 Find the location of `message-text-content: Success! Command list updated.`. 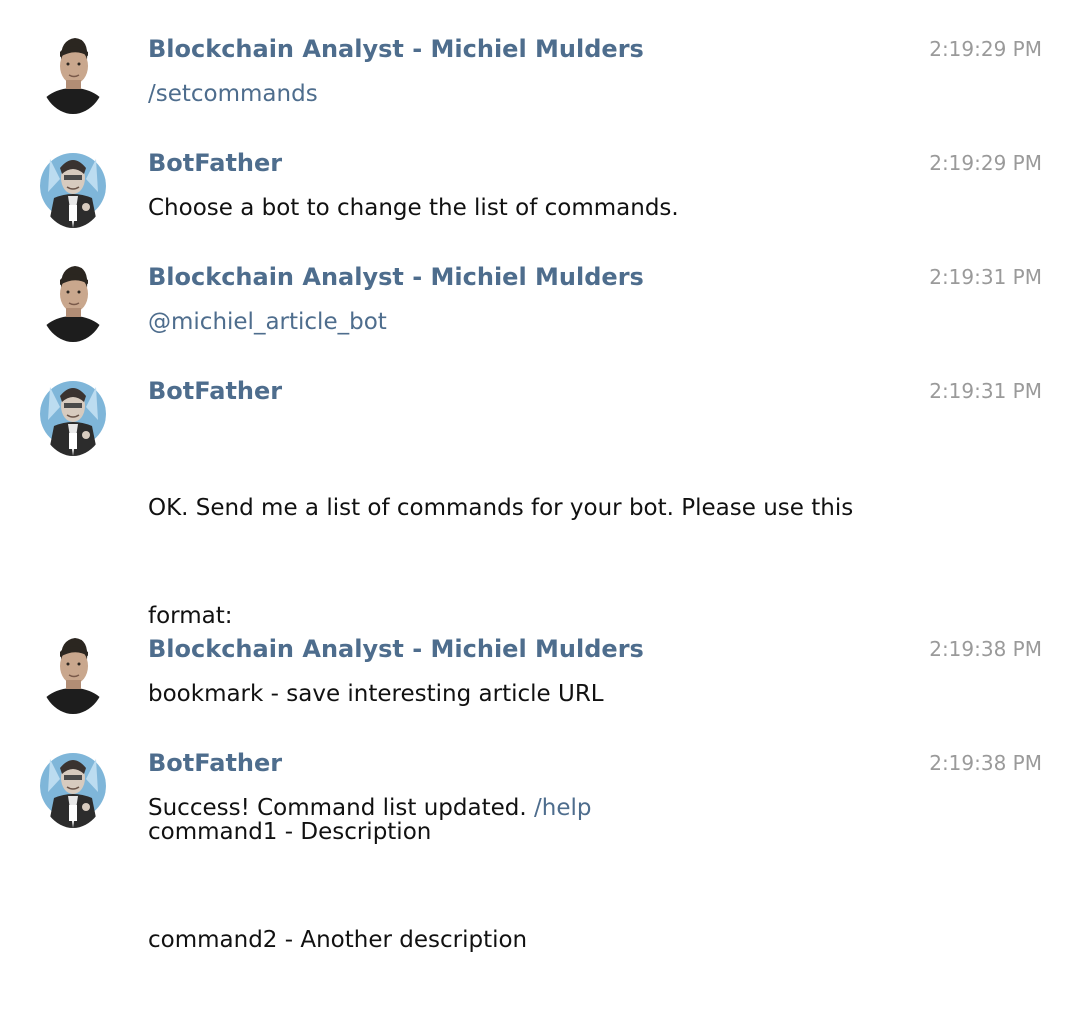

message-text-content: Success! Command list updated. is located at coordinates (337, 808).